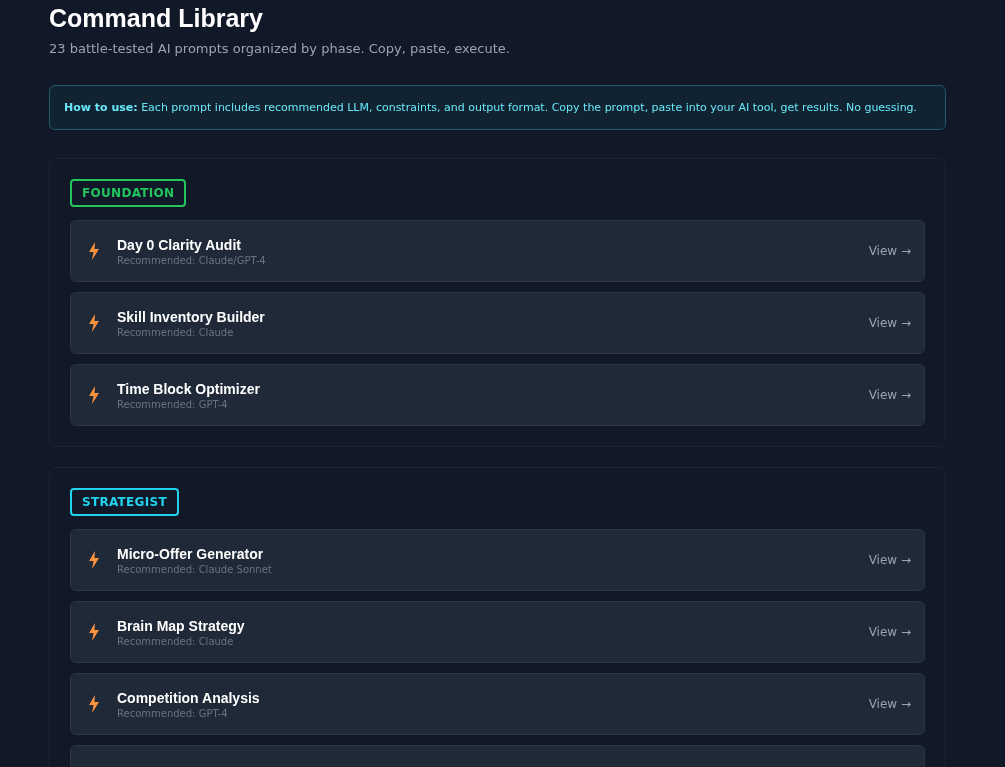 The image size is (1005, 767). Describe the element at coordinates (497, 107) in the screenshot. I see `usage-notice: How to use: Each prompt includes recommended LLM, constraints, and output format. Copy the prompt, paste into your AI tool, get results. No guessing.` at that location.